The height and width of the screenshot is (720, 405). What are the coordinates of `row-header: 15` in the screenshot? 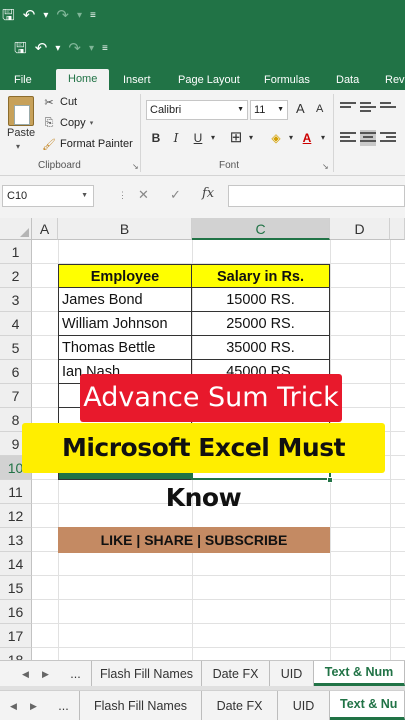 It's located at (16, 588).